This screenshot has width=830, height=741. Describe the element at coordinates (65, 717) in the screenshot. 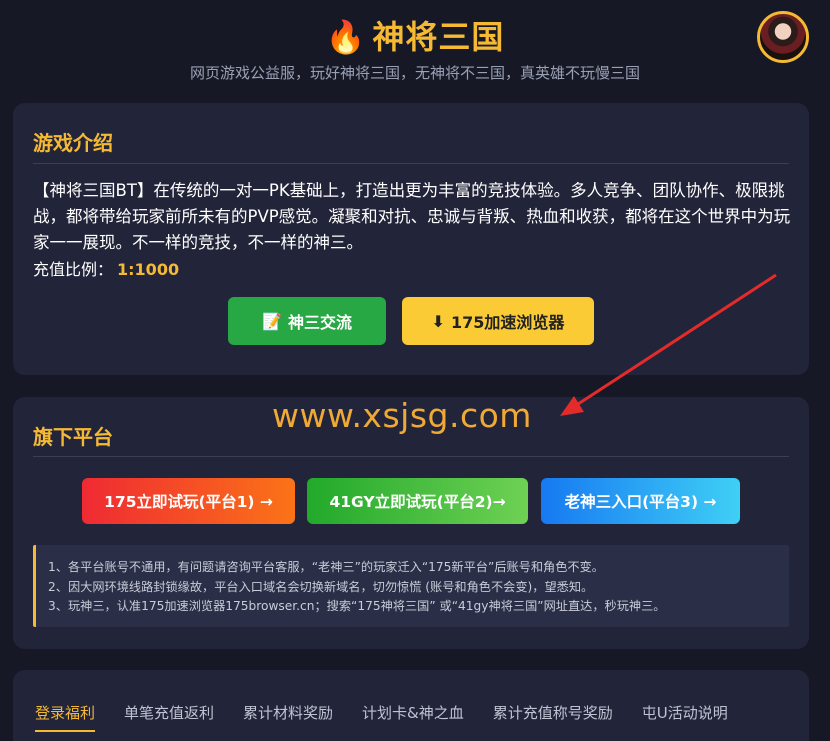

I see `tab-login-rewards: 登录福利` at that location.